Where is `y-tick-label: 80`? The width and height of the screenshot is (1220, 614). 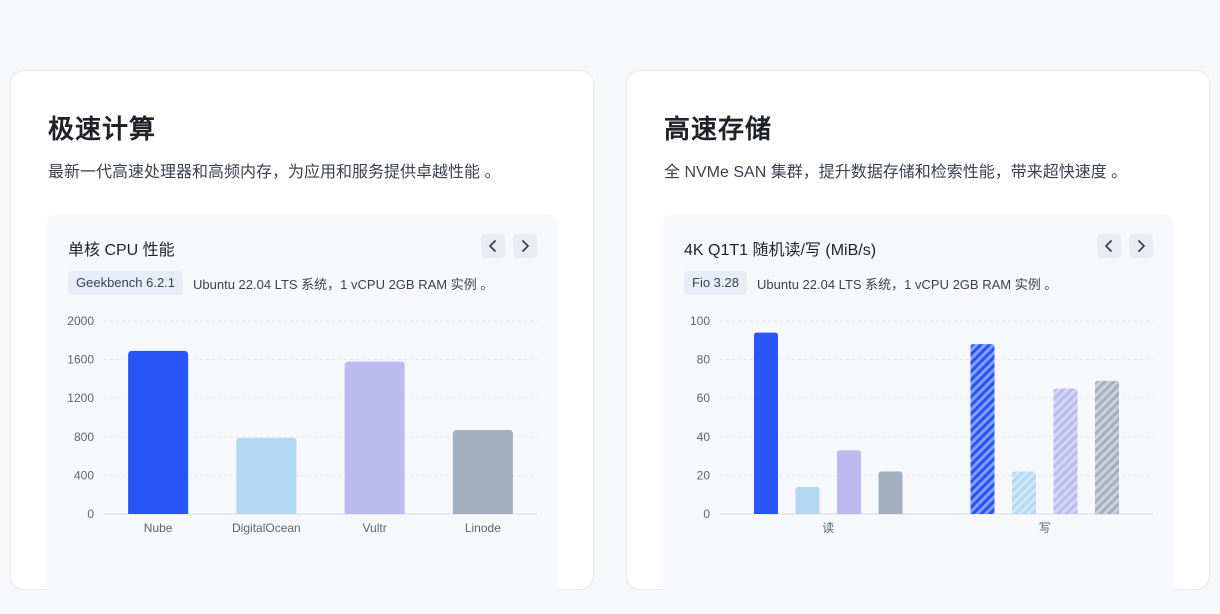
y-tick-label: 80 is located at coordinates (704, 360).